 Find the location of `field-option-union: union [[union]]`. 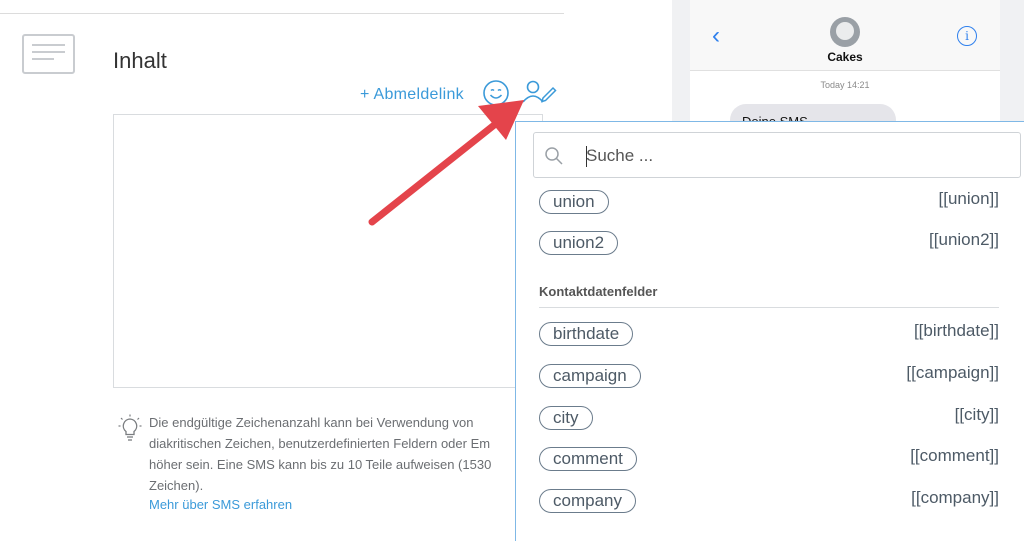

field-option-union: union [[union]] is located at coordinates (769, 202).